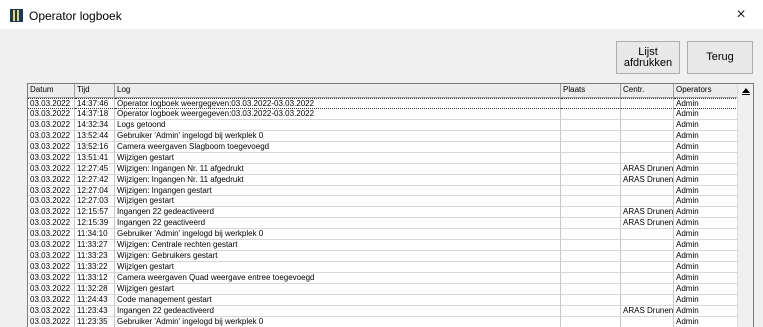 This screenshot has height=327, width=763. Describe the element at coordinates (338, 300) in the screenshot. I see `cell-log: Code management gestart` at that location.